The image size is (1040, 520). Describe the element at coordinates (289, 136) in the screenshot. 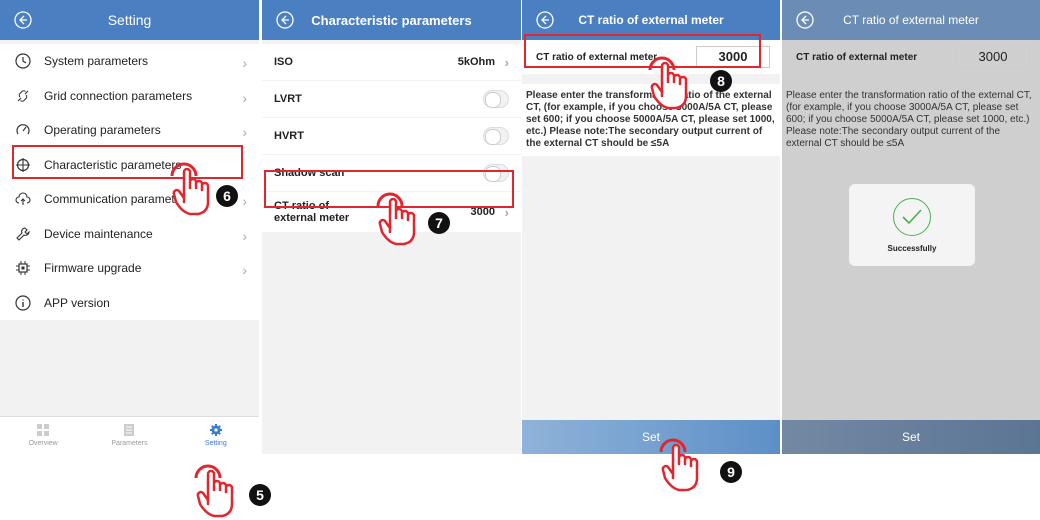

I see `hvrt-label: HVRT` at that location.